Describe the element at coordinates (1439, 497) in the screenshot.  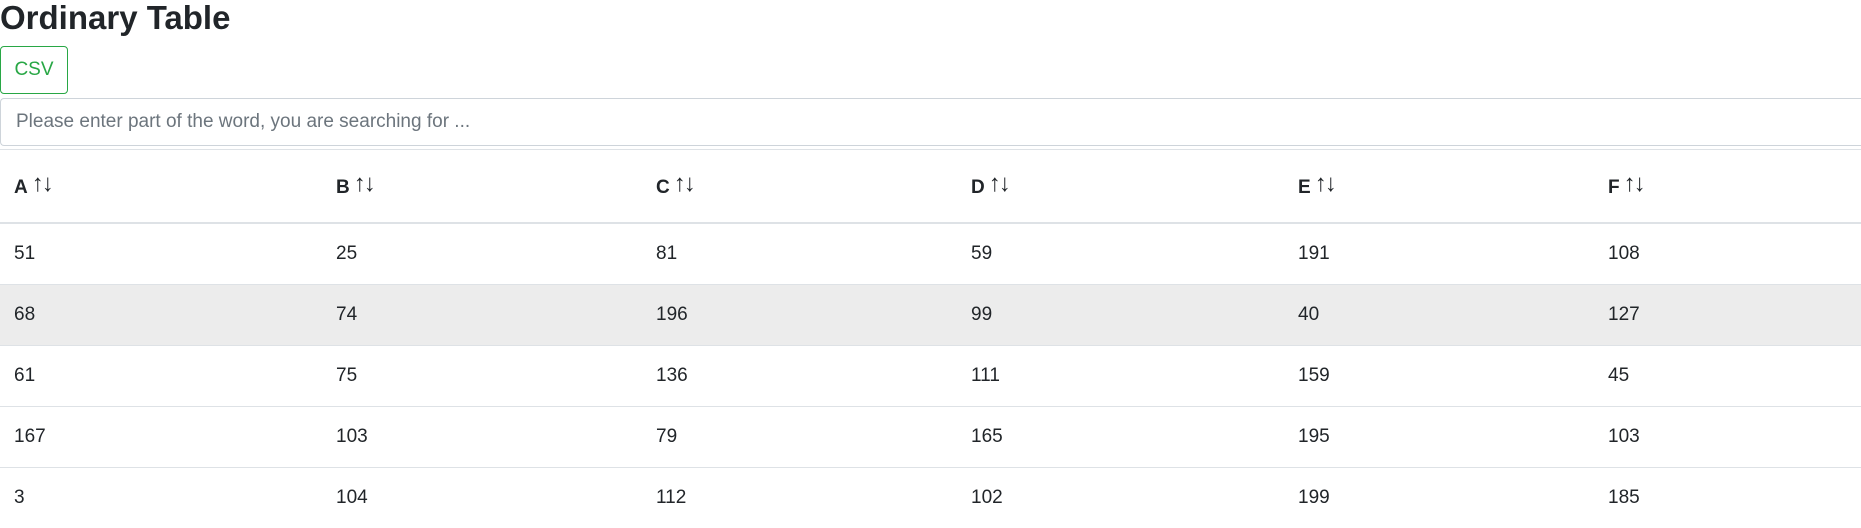
I see `table-cell: 199` at that location.